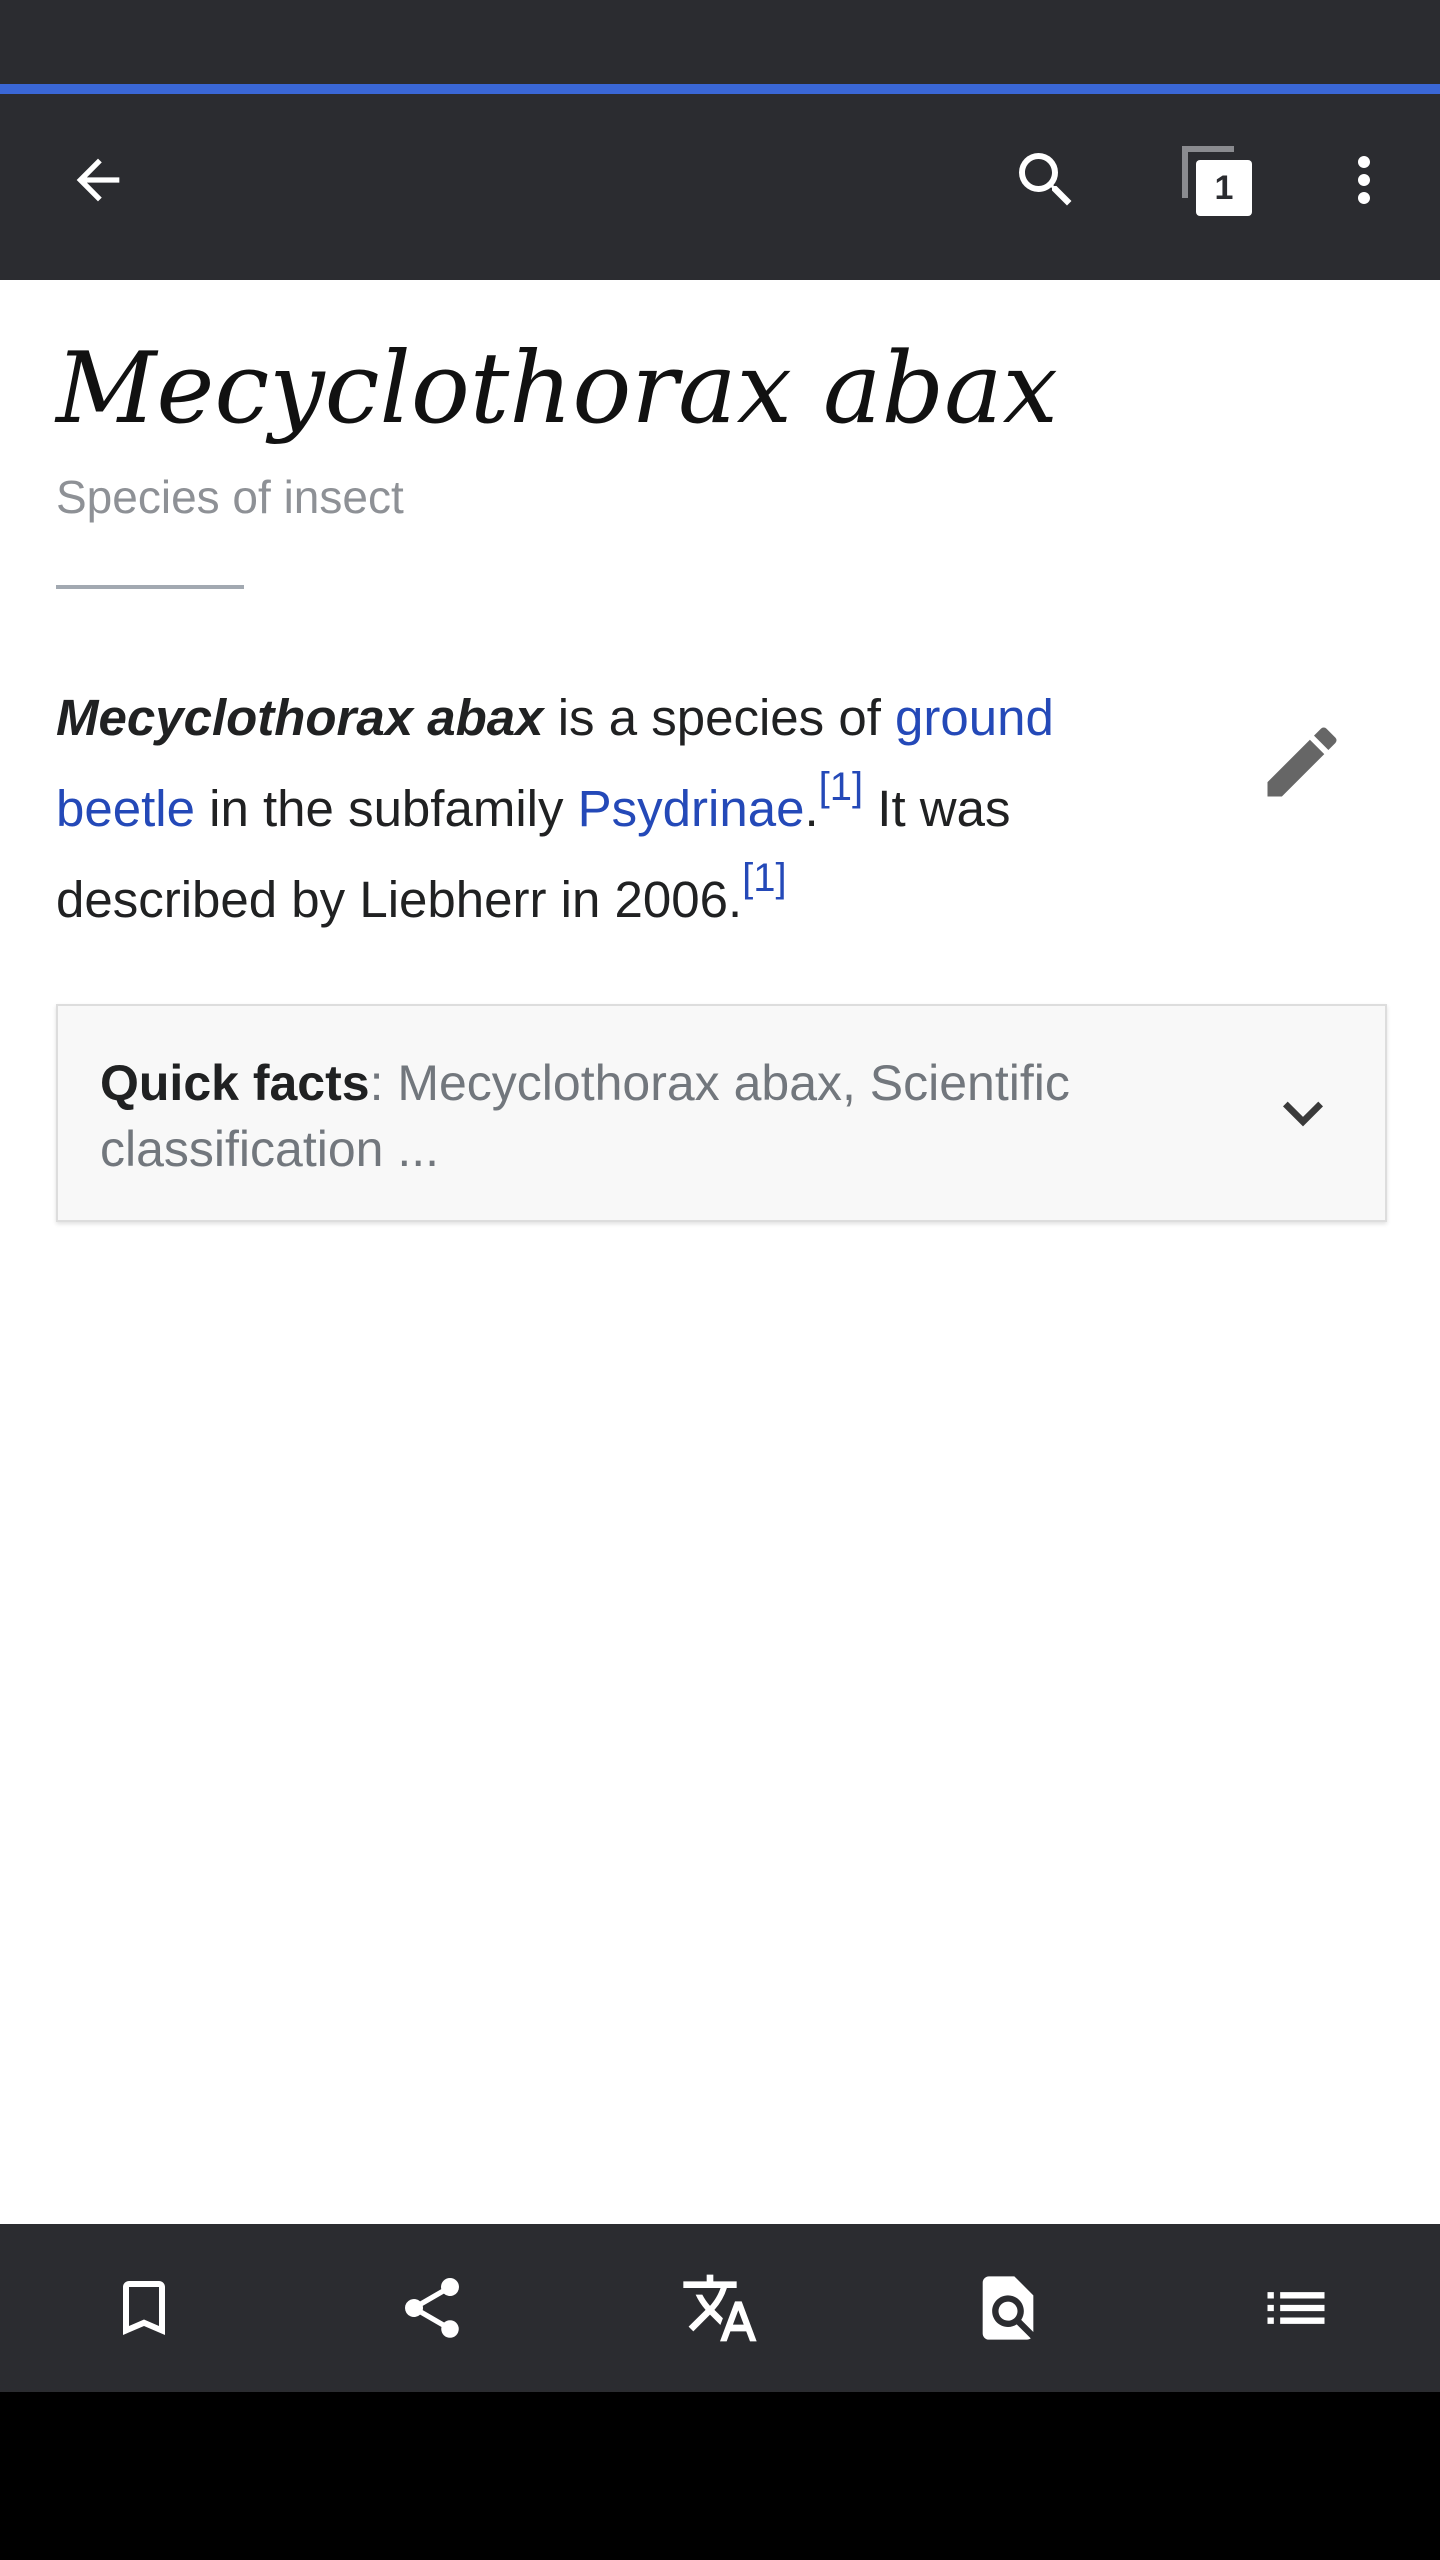  I want to click on save-button, so click(144, 2308).